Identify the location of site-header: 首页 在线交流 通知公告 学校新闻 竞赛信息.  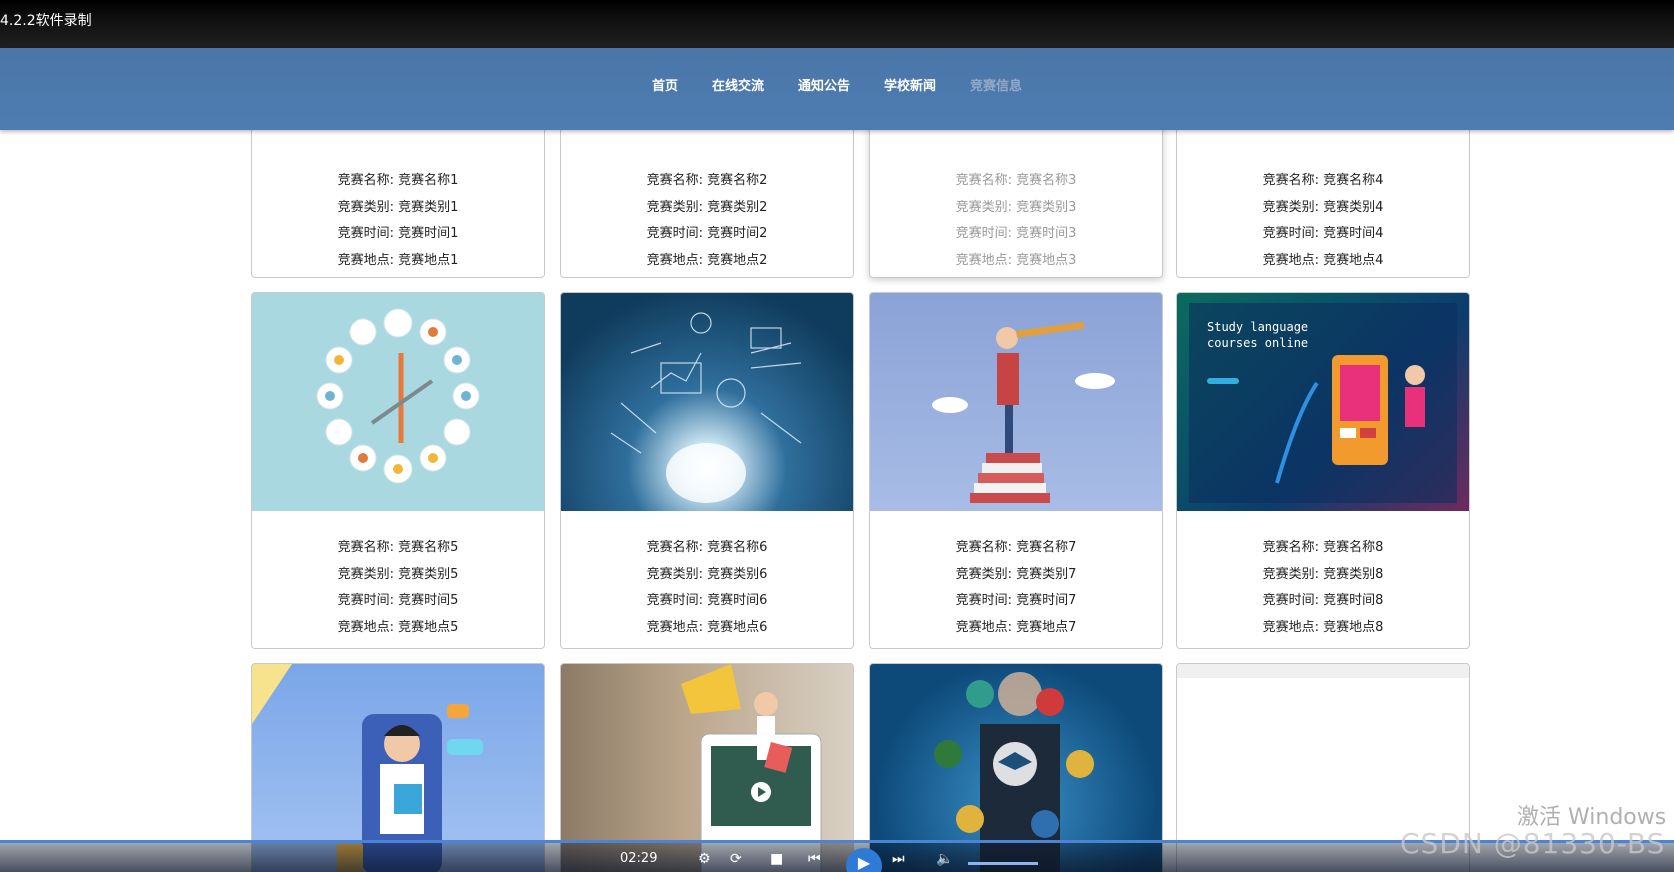
(837, 89).